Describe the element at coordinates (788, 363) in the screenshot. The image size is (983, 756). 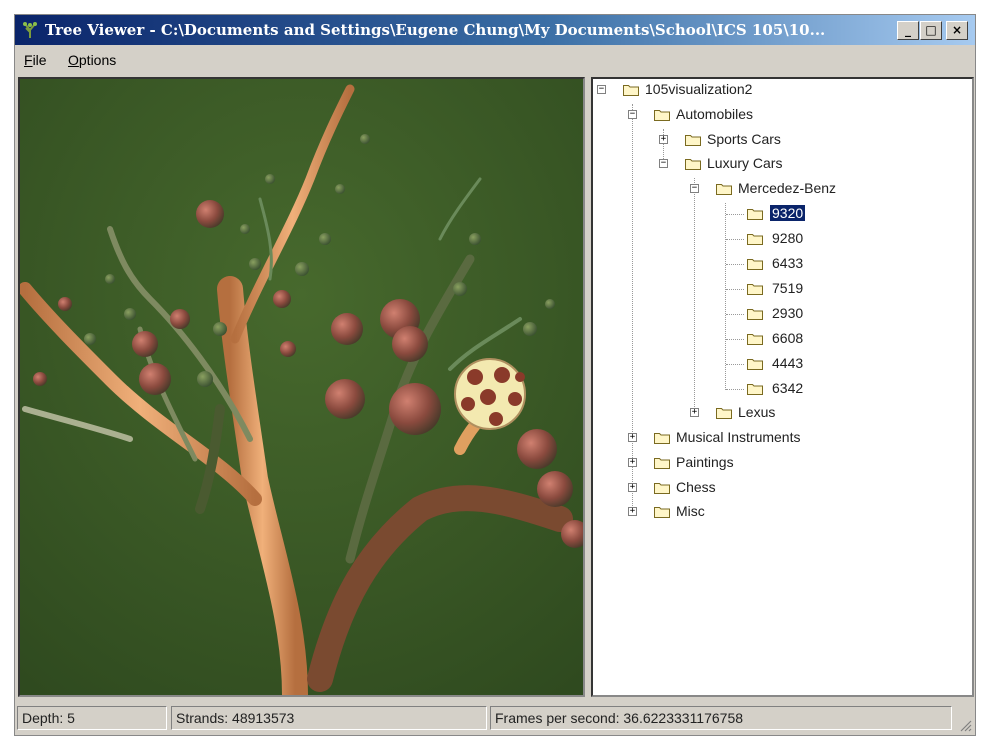
I see `tree-node-label: 4443` at that location.